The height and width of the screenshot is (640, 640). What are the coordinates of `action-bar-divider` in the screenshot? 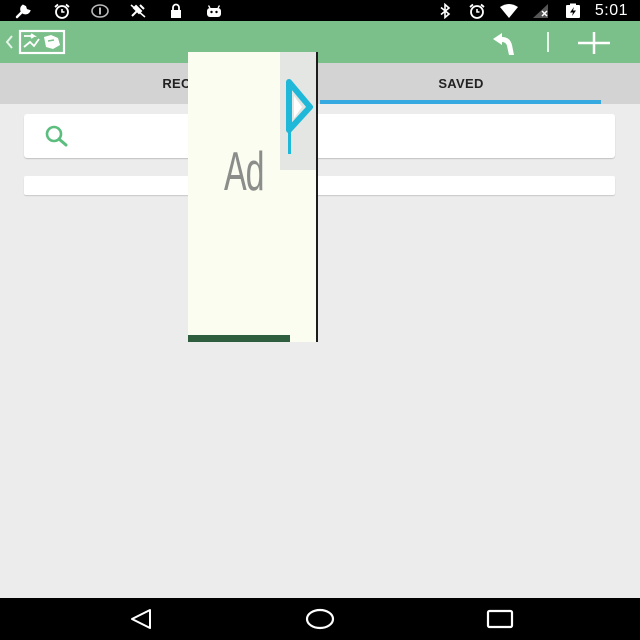 It's located at (548, 42).